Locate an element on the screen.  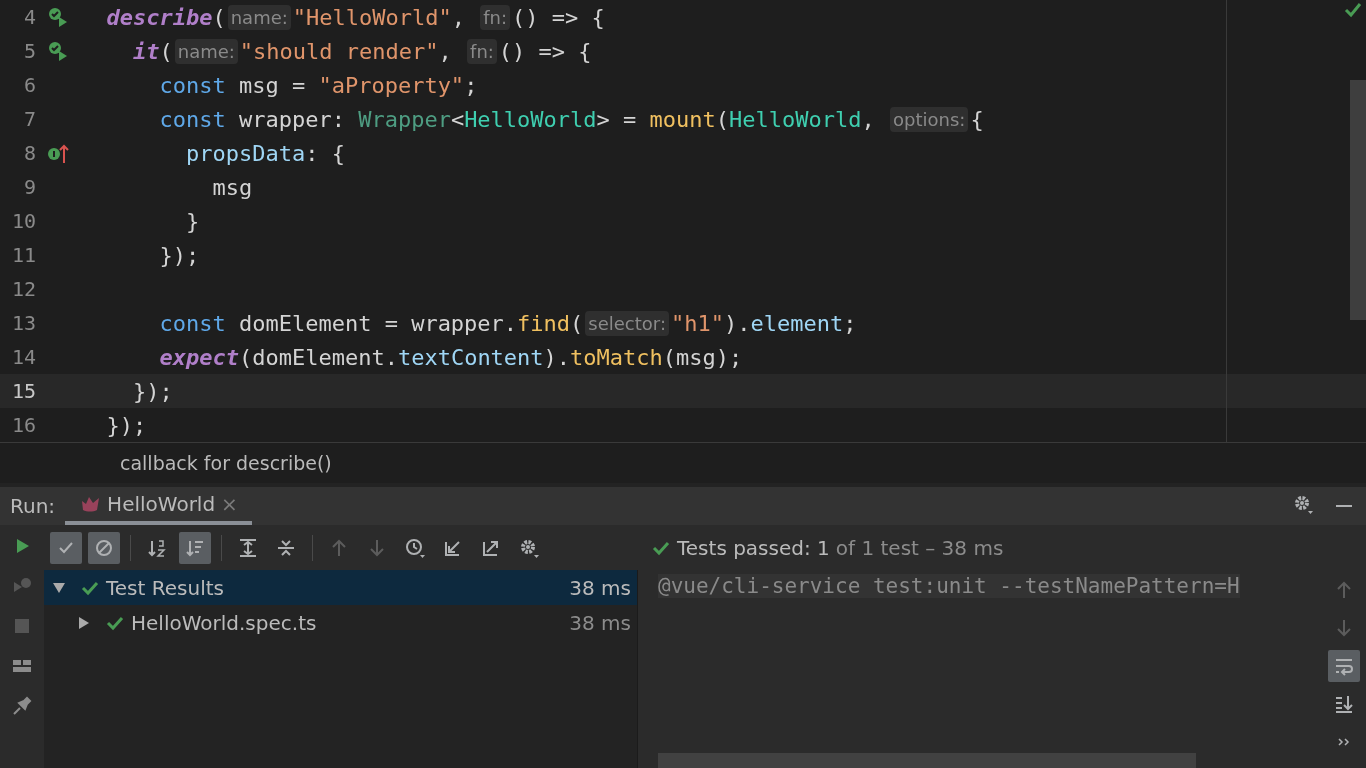
expand-all-icon is located at coordinates (248, 547).